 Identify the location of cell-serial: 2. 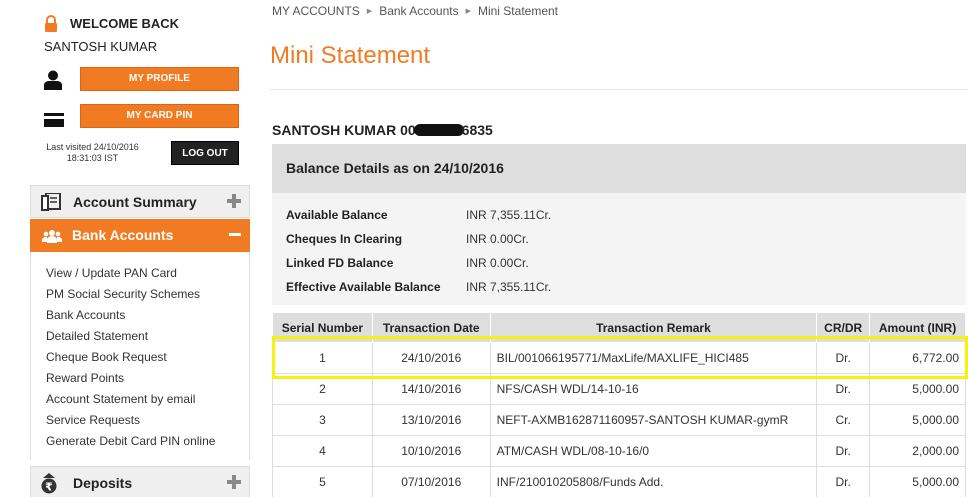
(322, 389).